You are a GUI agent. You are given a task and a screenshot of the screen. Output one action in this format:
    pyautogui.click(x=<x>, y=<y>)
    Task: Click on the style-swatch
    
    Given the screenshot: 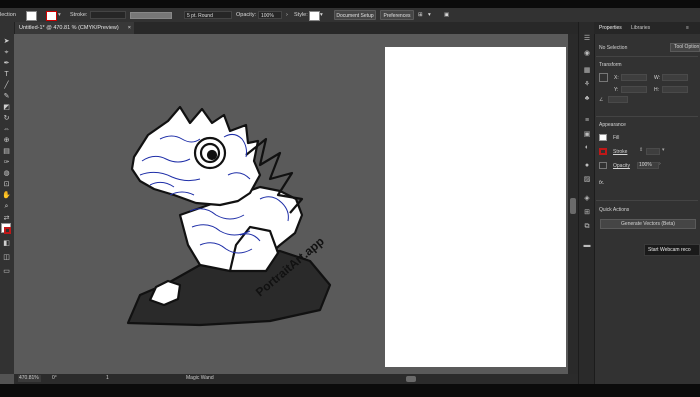 What is the action you would take?
    pyautogui.click(x=314, y=16)
    